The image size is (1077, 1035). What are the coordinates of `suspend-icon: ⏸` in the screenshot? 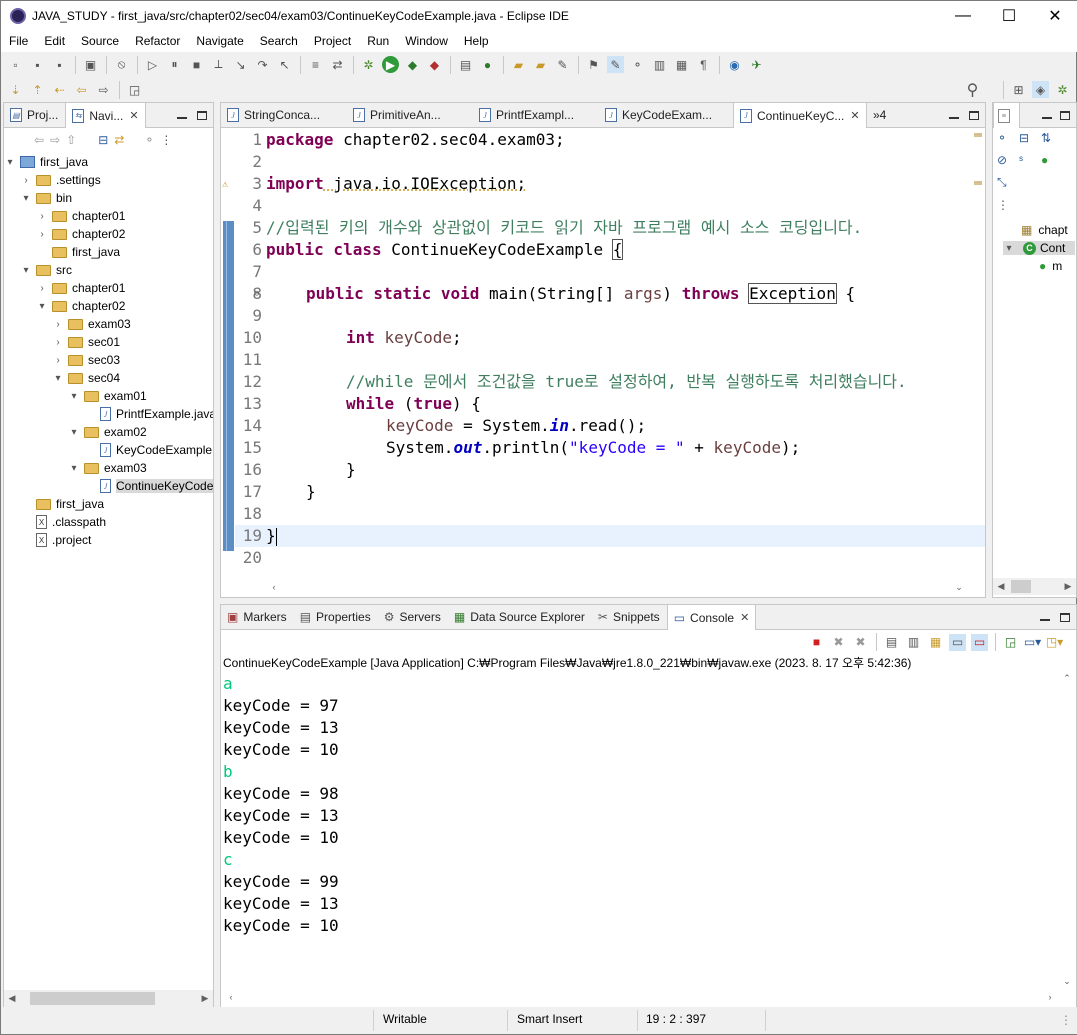 It's located at (174, 64).